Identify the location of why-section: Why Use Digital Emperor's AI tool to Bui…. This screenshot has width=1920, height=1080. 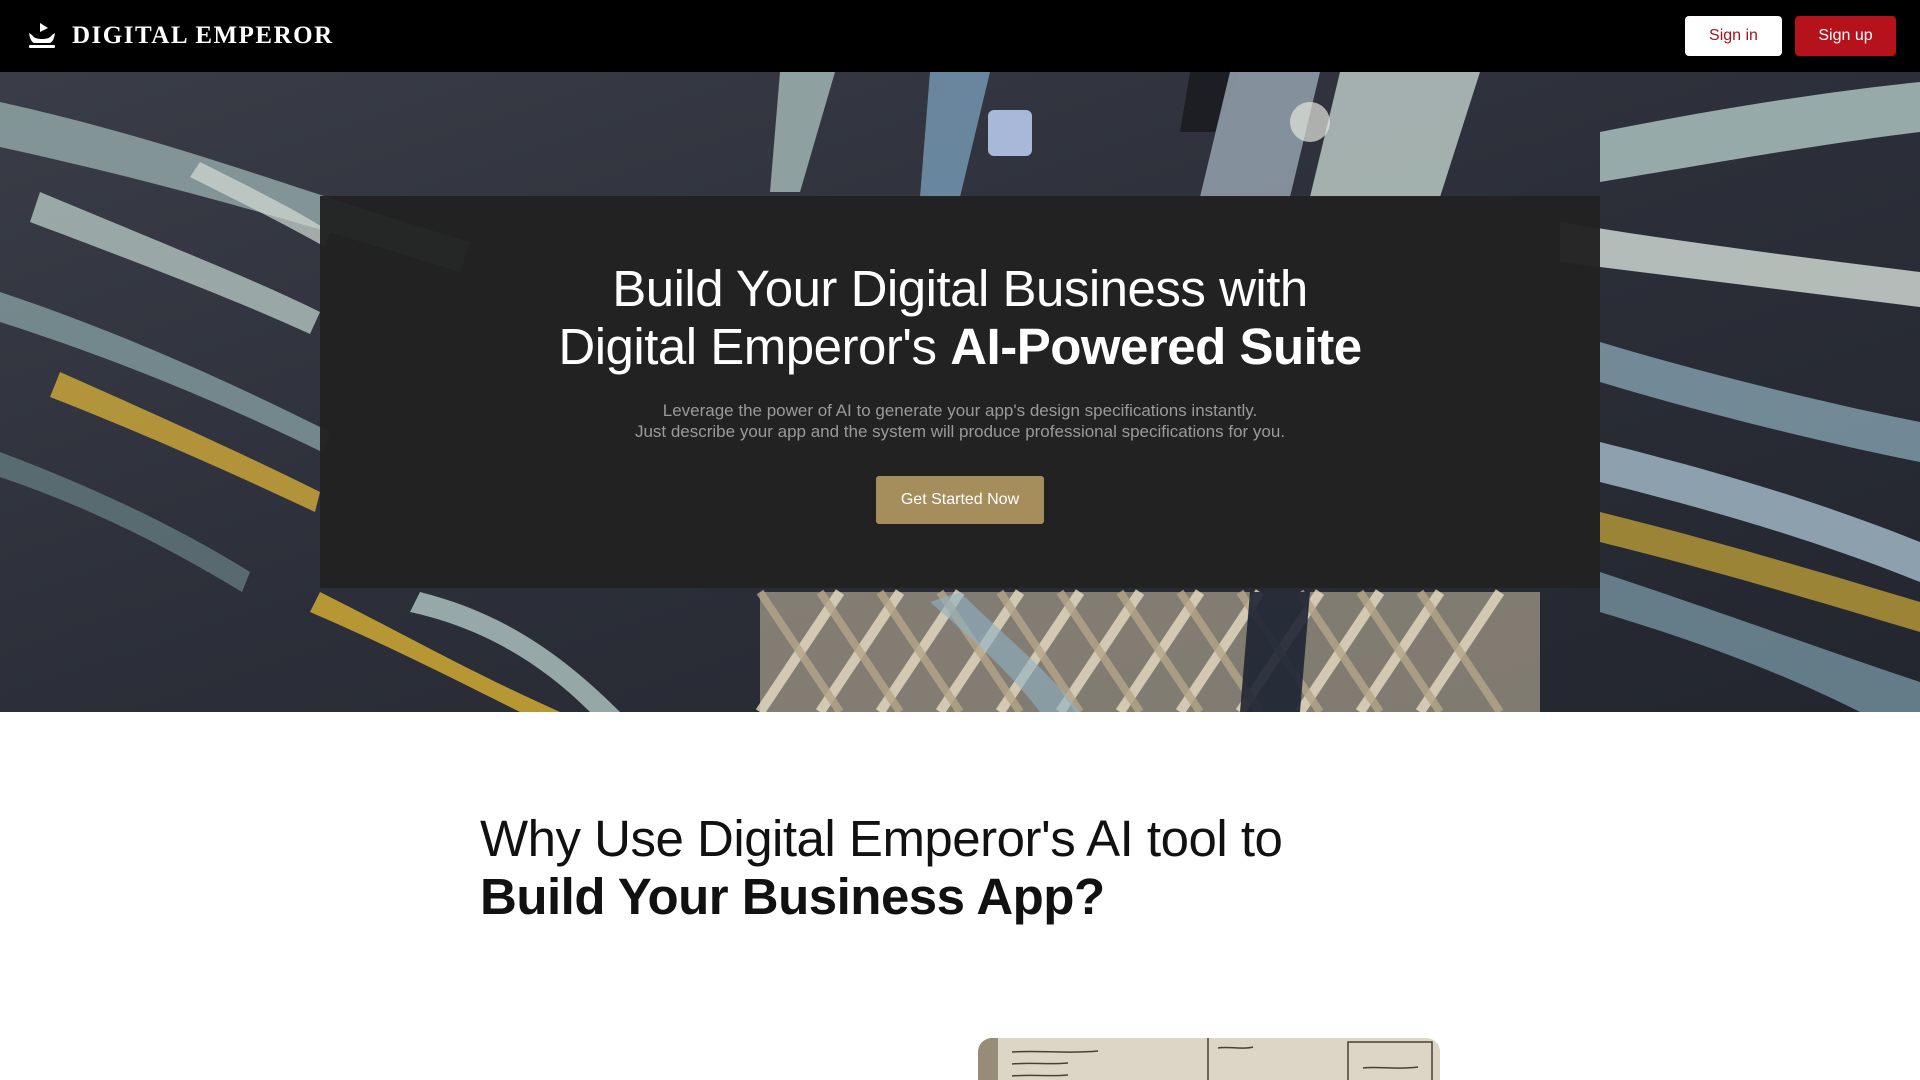
(960, 868).